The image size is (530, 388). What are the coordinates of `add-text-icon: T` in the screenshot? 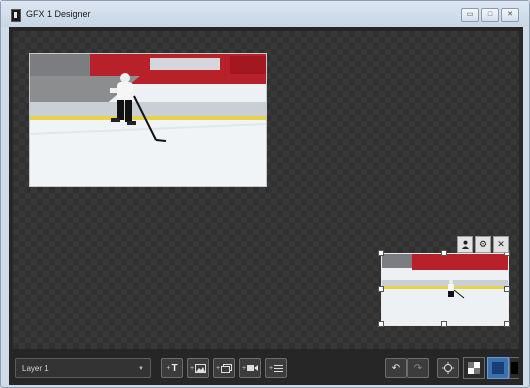 It's located at (174, 368).